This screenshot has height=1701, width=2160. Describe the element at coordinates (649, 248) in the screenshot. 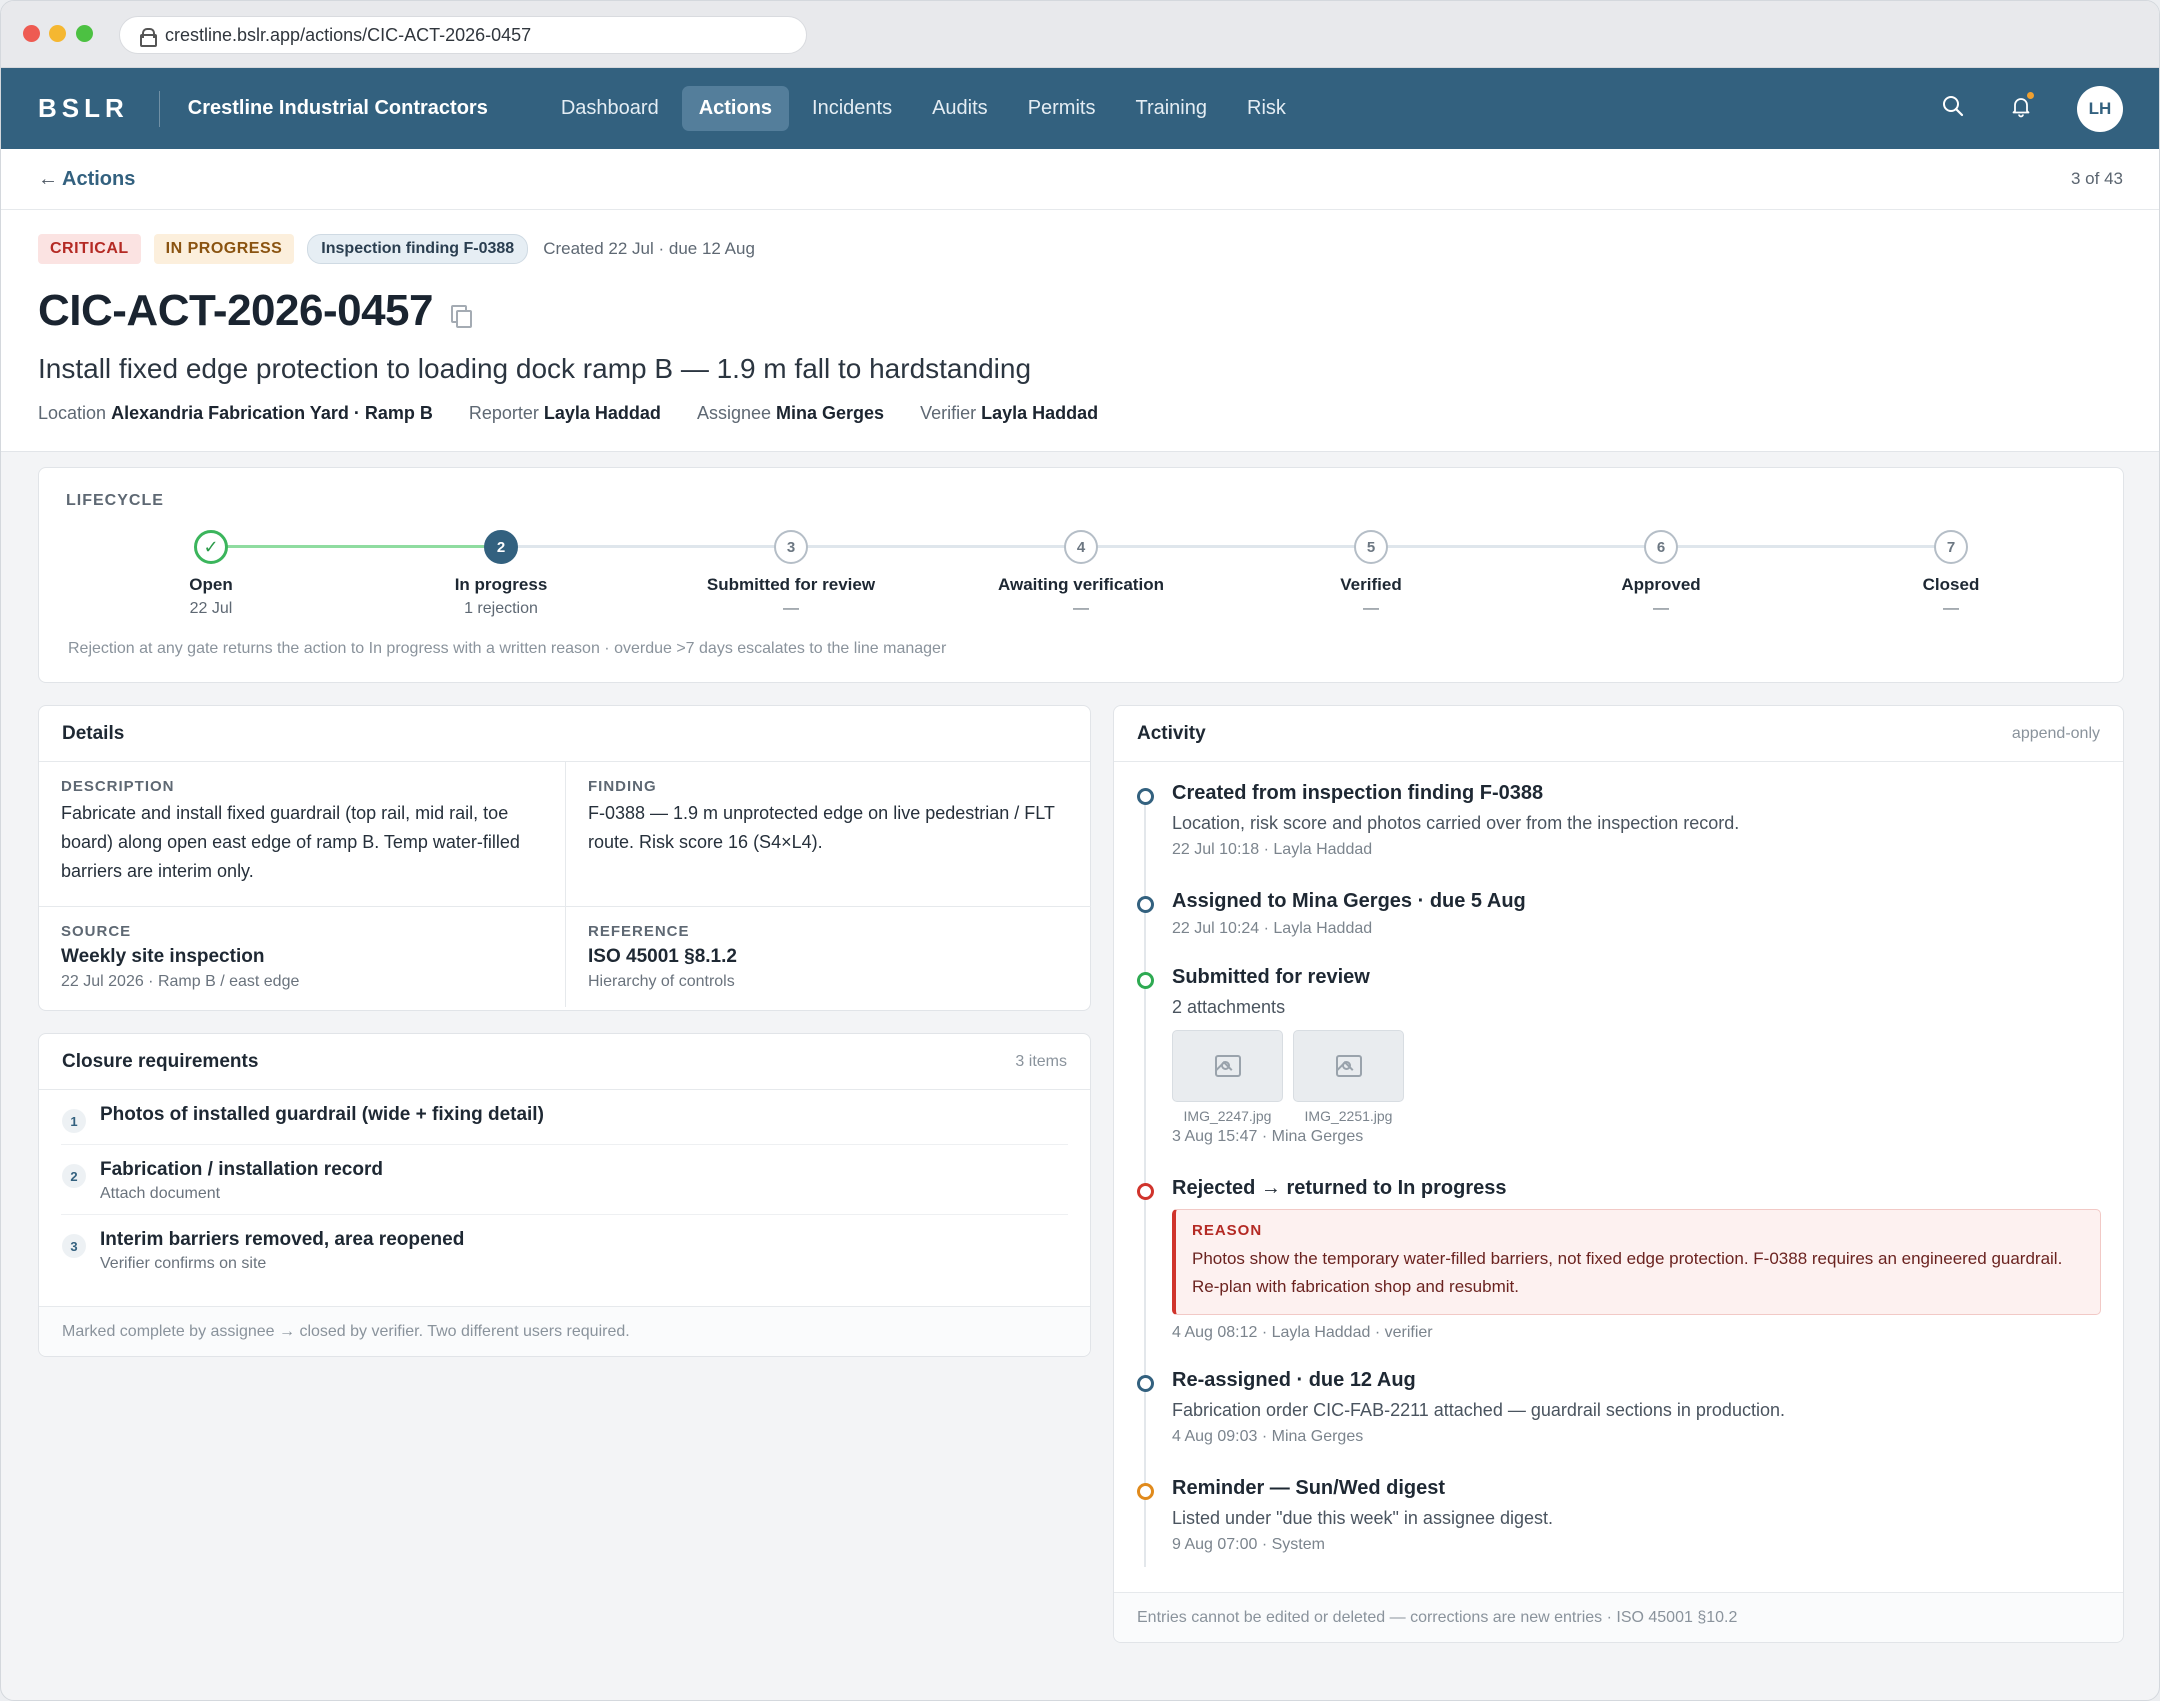

I see `created-due-text: Created 22 Jul · due 12 Aug` at that location.